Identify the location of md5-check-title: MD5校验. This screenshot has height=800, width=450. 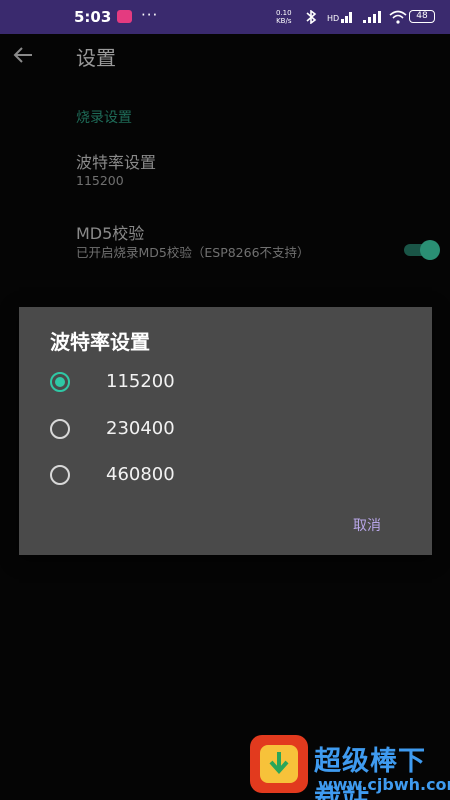
(110, 232).